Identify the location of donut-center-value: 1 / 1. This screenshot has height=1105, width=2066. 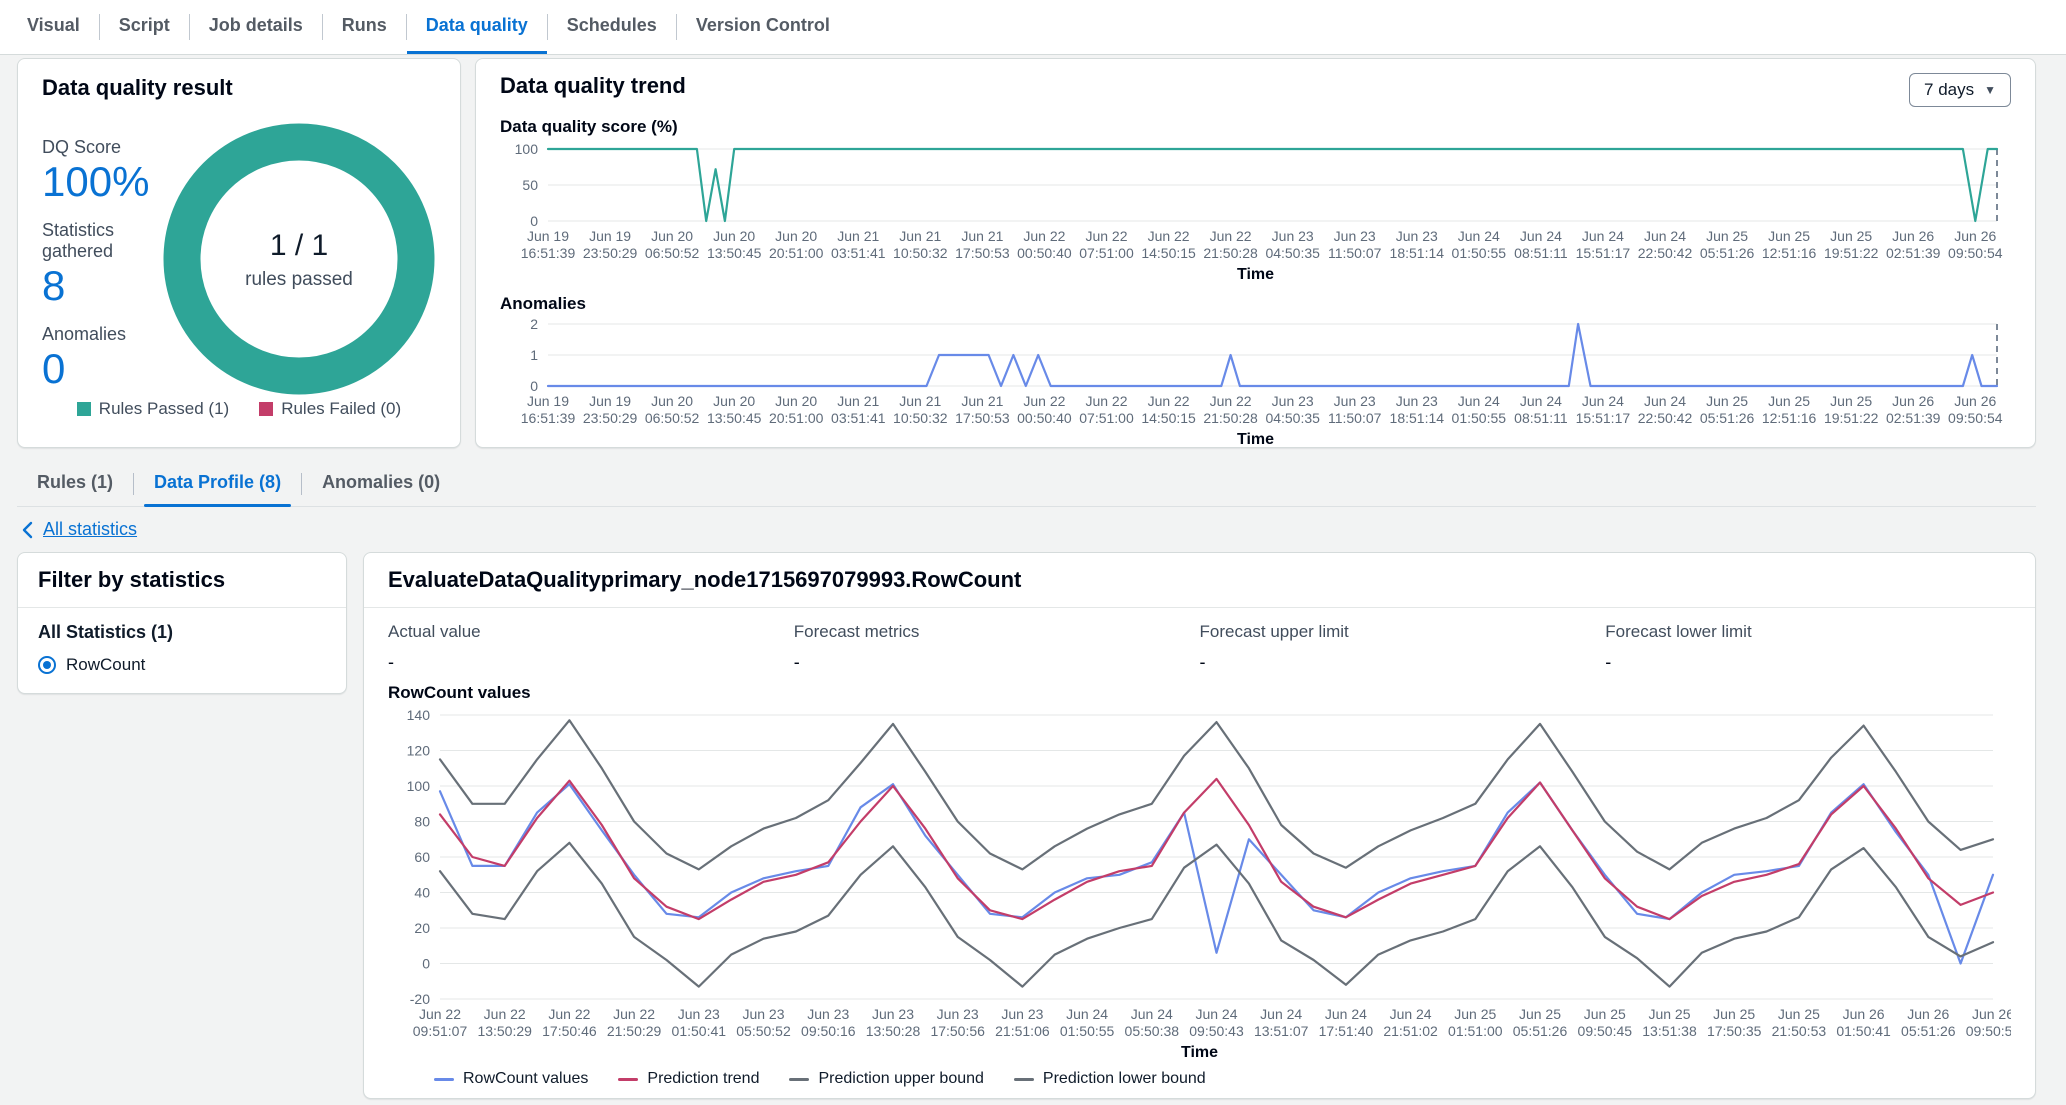
(299, 245).